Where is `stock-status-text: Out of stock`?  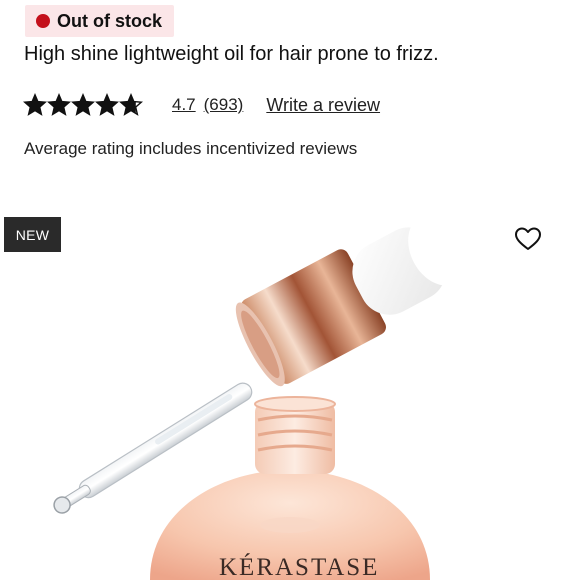
stock-status-text: Out of stock is located at coordinates (110, 20).